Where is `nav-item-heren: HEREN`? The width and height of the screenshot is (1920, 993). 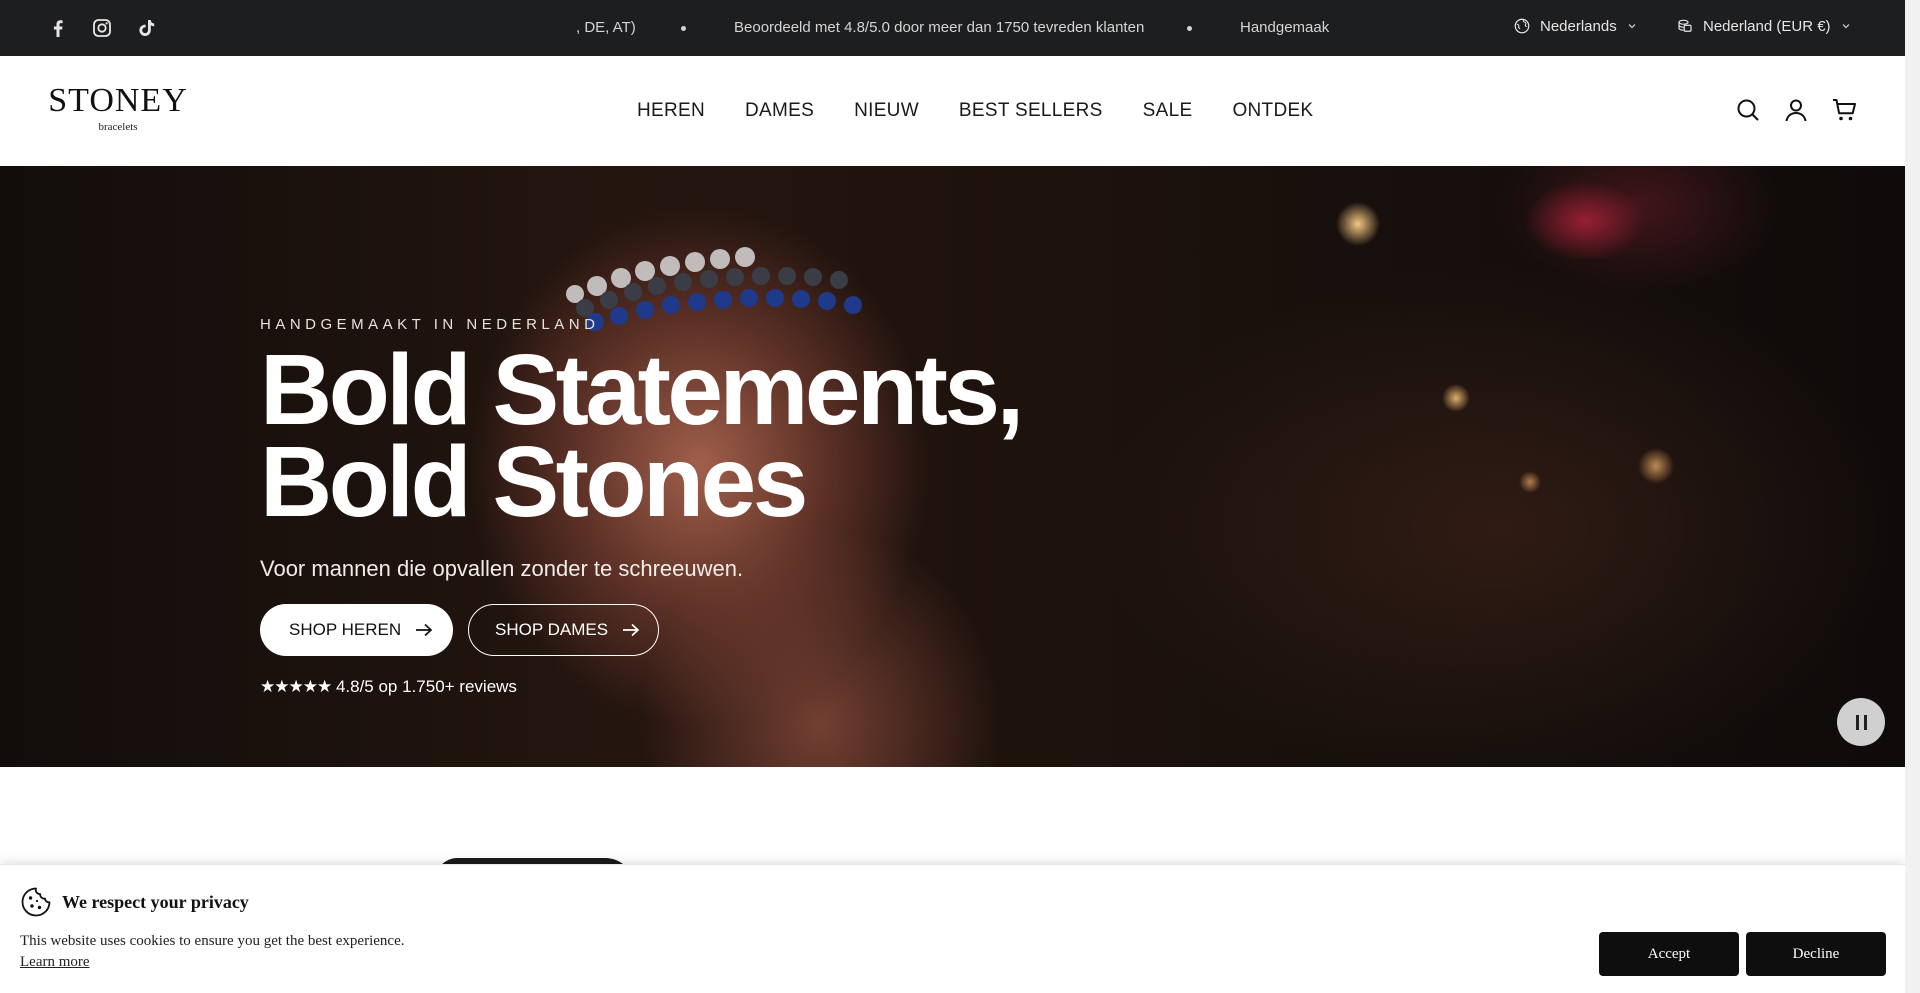
nav-item-heren: HEREN is located at coordinates (671, 111).